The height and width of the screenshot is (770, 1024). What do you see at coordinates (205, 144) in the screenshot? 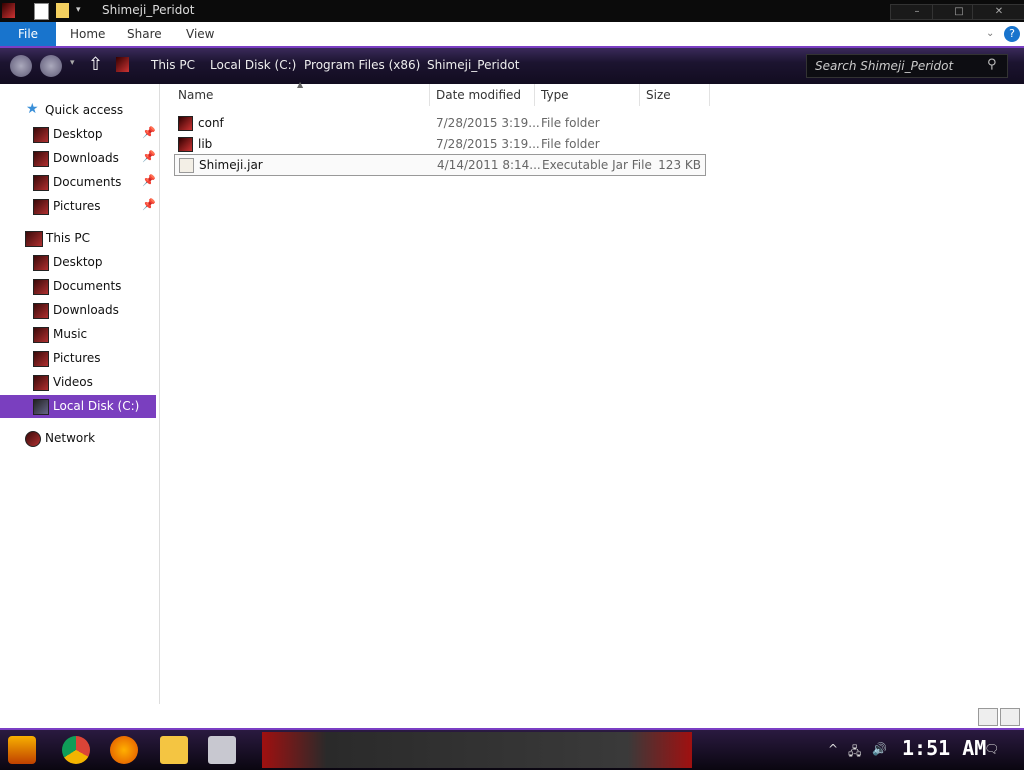
I see `file-name: lib` at bounding box center [205, 144].